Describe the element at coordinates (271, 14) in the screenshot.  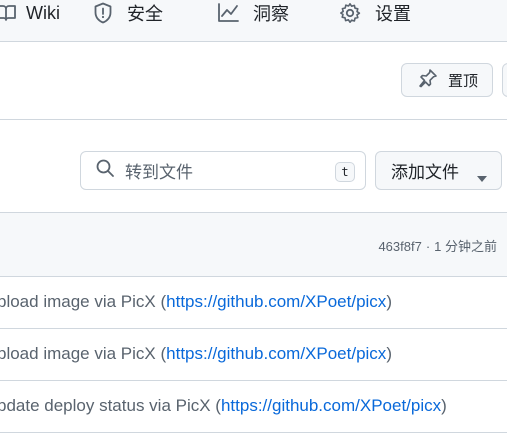
I see `nav-tab-insights-label: 洞察` at that location.